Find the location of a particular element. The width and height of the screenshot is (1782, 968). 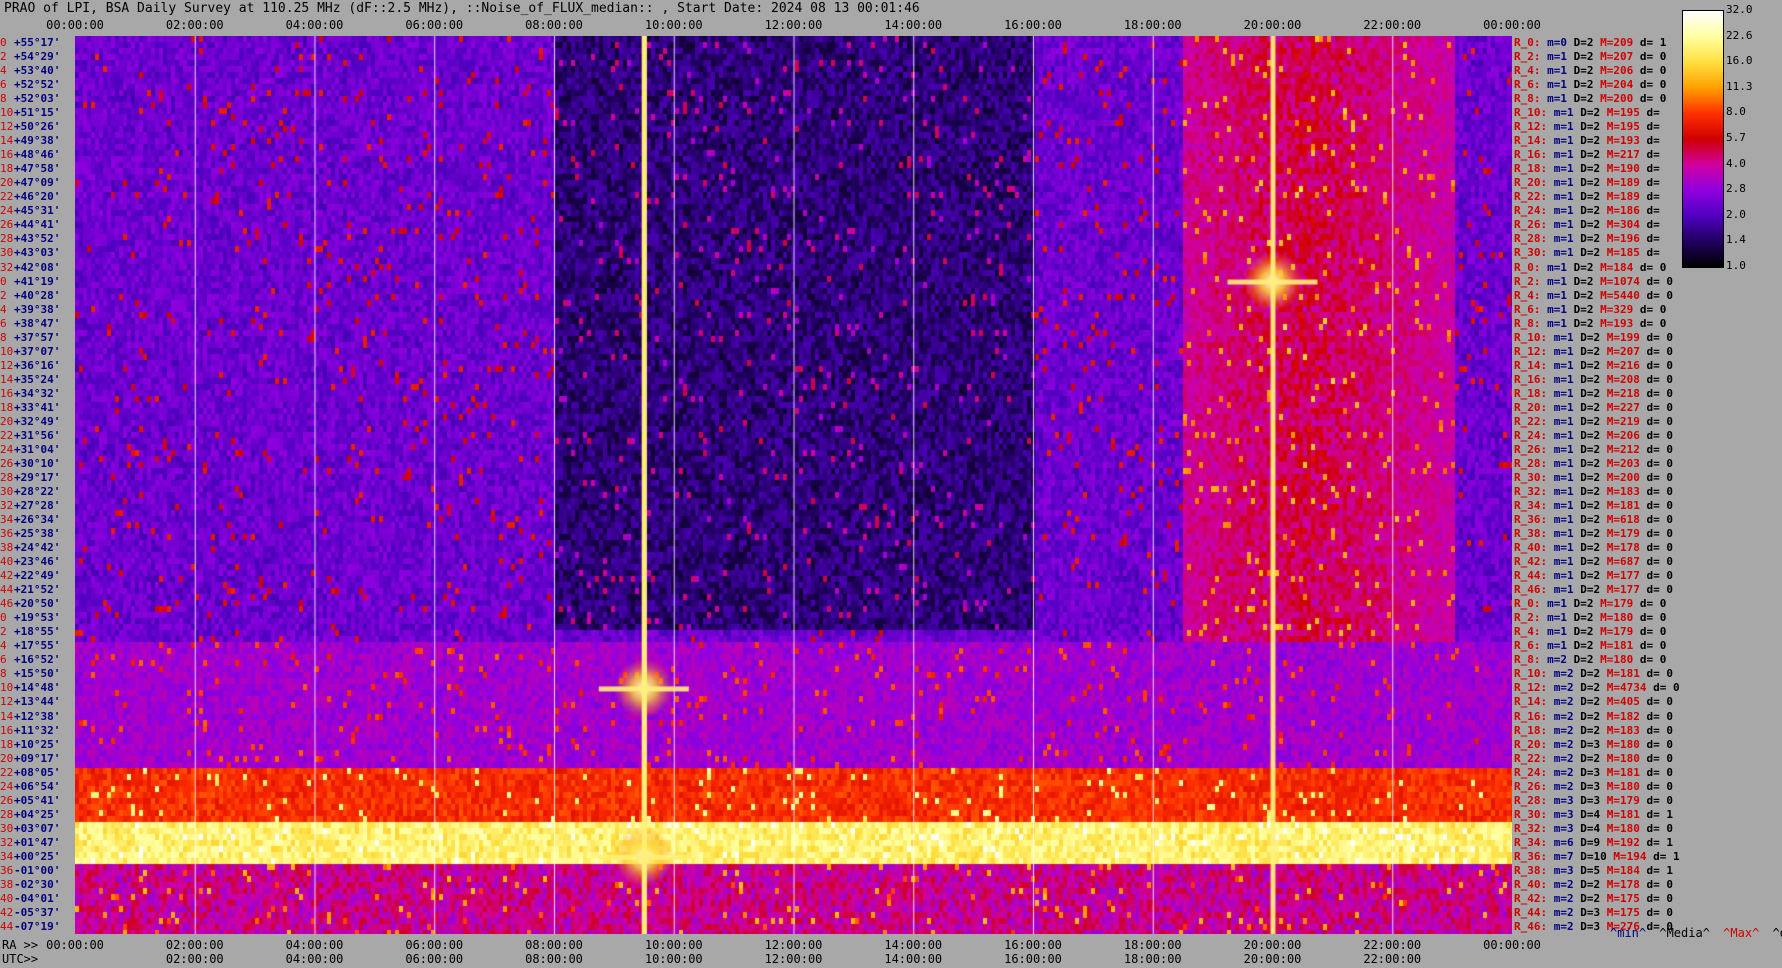

row-label: 36+25°38' is located at coordinates (30, 534).